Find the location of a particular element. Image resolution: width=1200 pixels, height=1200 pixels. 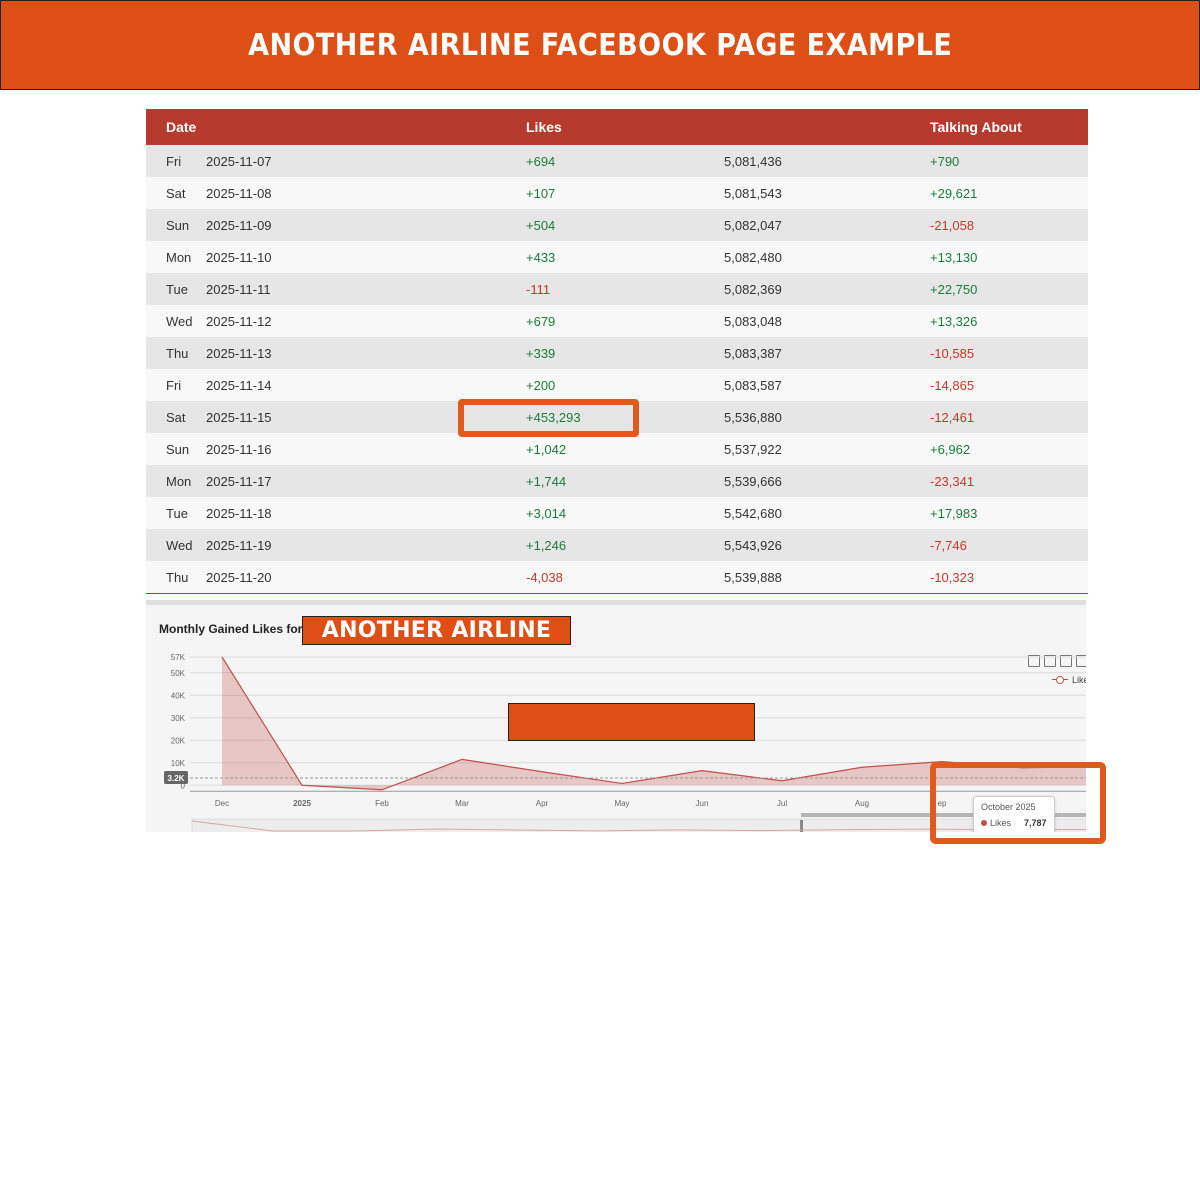

table-row: Mon 2025-11-17 +1,744 5,539,666 -23,341 is located at coordinates (617, 481).